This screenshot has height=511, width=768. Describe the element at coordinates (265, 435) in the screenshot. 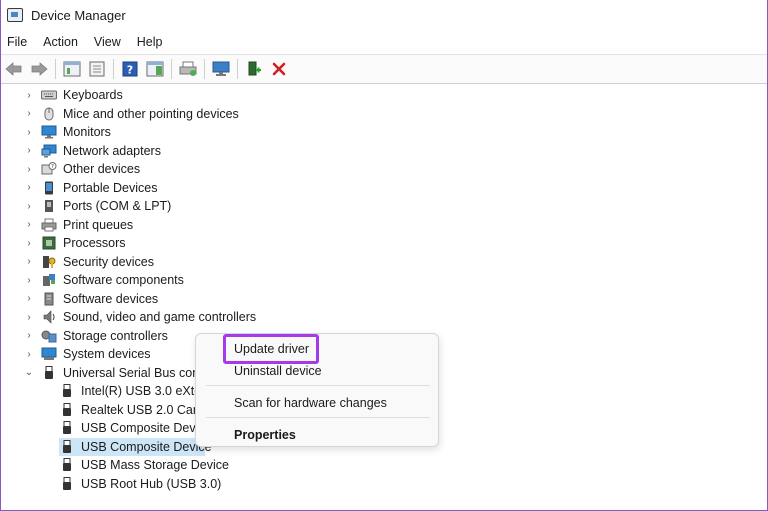

I see `menu-properties: Properties` at that location.